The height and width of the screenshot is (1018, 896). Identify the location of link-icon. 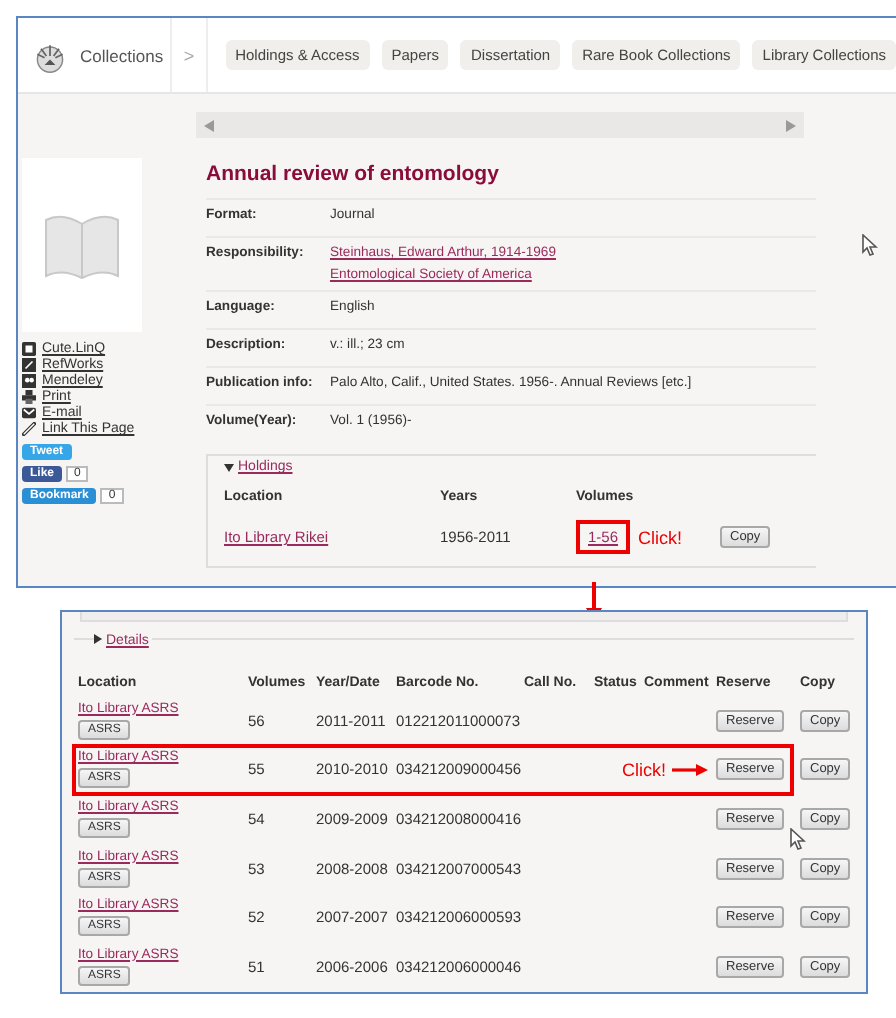
(29, 429).